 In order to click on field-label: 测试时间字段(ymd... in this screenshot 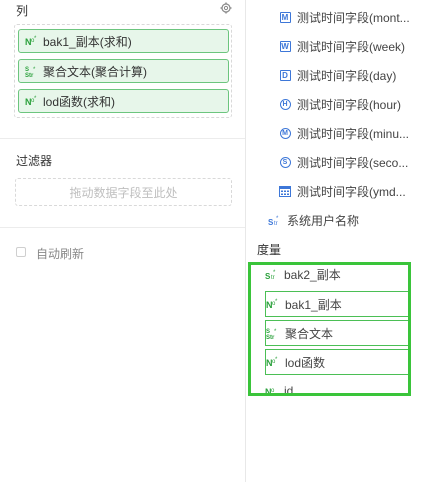, I will do `click(351, 191)`.